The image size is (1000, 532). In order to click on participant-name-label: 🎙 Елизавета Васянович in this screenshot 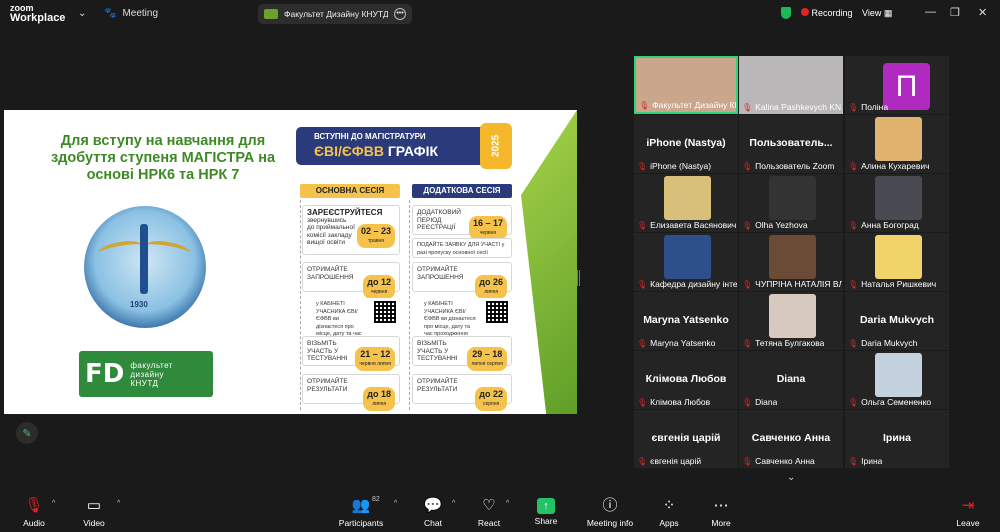, I will do `click(686, 225)`.